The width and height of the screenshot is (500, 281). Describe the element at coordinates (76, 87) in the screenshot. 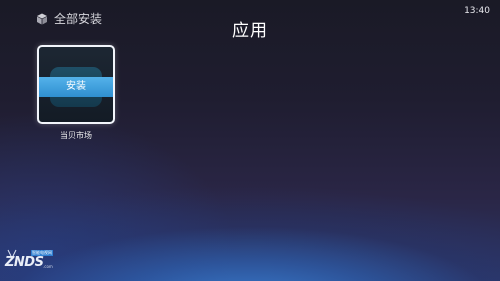

I see `install-button: 安装` at that location.